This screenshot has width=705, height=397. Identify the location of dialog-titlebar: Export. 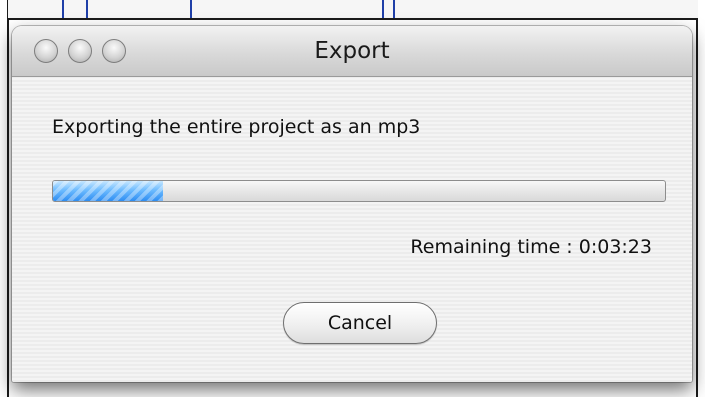
(352, 51).